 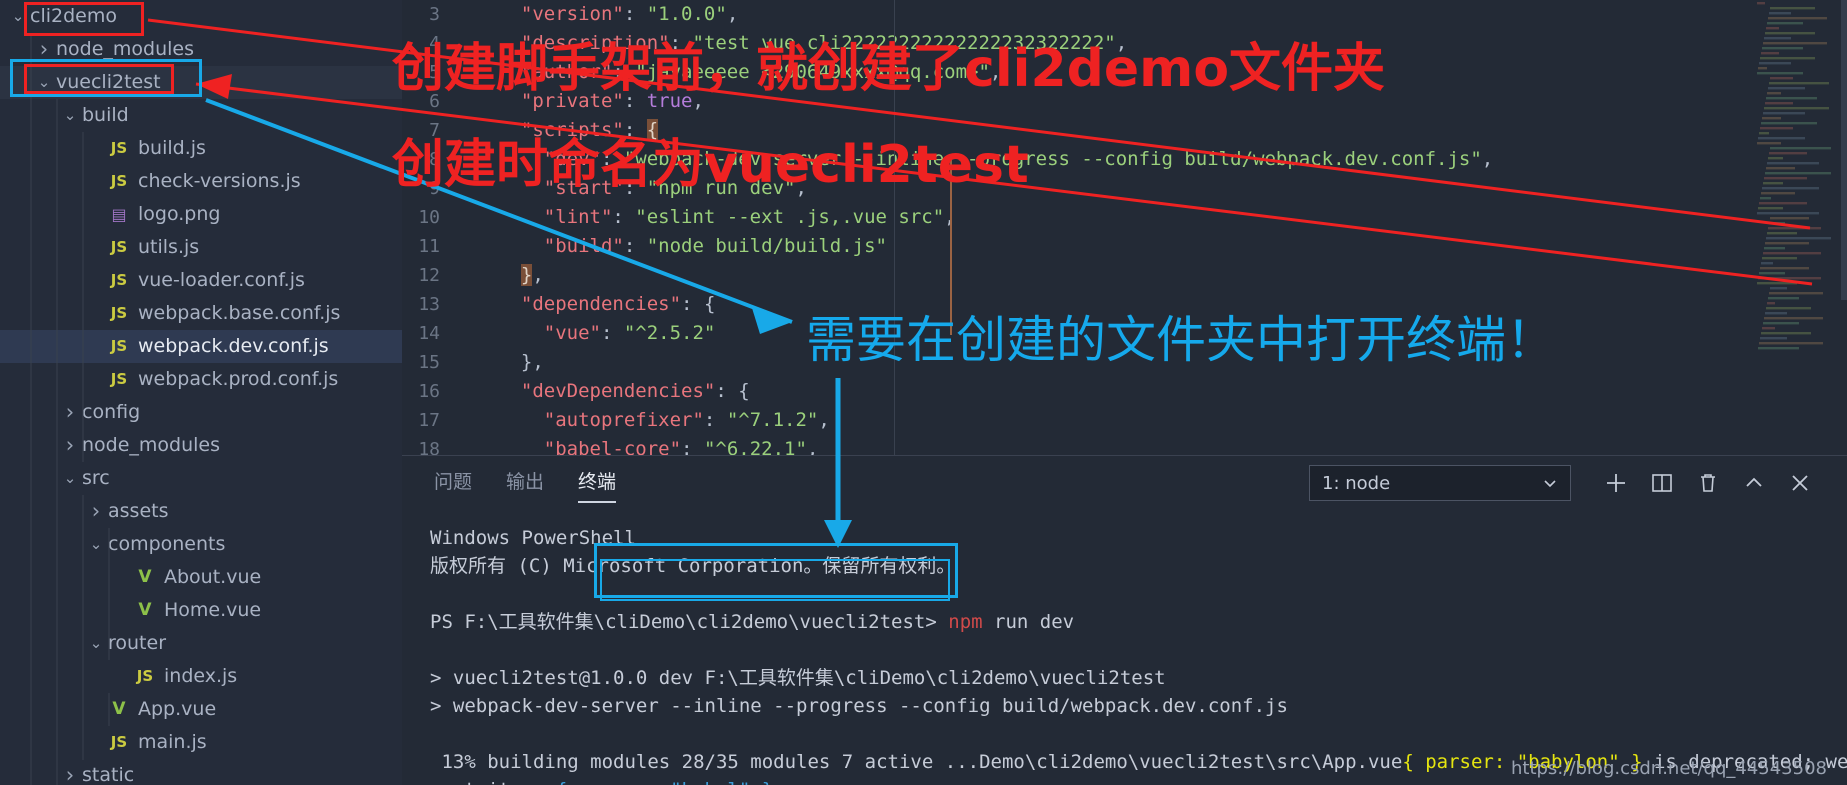 What do you see at coordinates (201, 280) in the screenshot?
I see `tree-item-vue-loader-conf-js: JS vue-loader.conf.js` at bounding box center [201, 280].